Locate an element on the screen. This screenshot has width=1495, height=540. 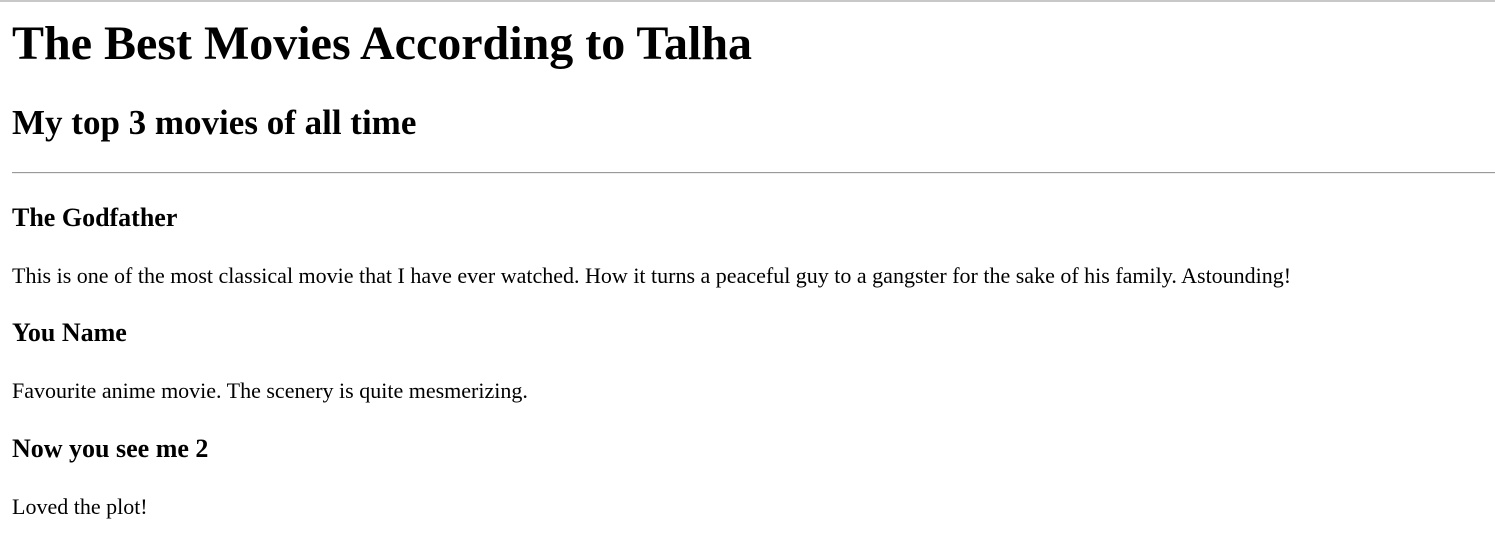
movie-description-now-you-see-me-2: Loved the plot! is located at coordinates (80, 506).